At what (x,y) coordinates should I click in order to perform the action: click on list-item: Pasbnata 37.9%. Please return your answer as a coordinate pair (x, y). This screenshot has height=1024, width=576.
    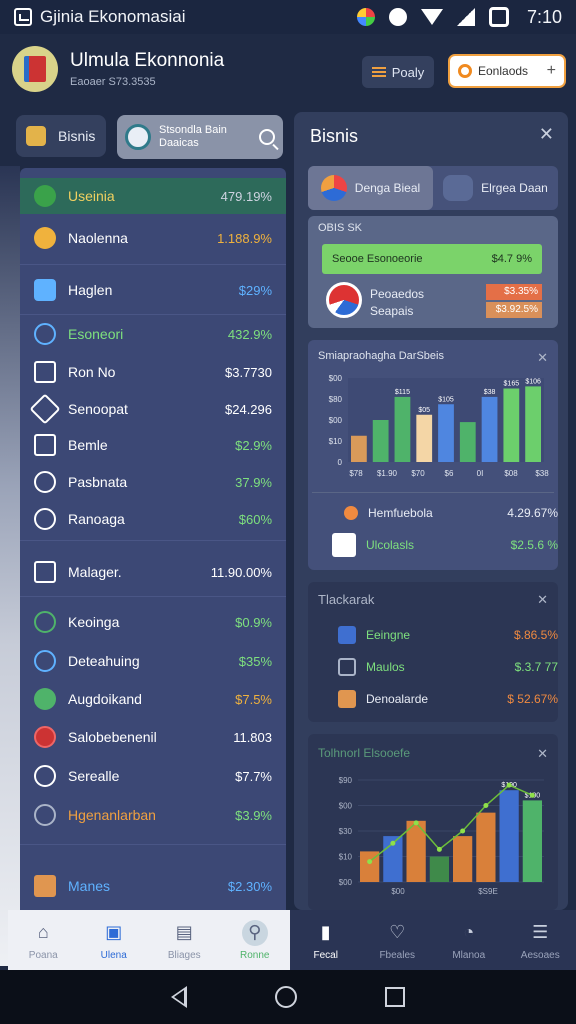
    Looking at the image, I should click on (153, 482).